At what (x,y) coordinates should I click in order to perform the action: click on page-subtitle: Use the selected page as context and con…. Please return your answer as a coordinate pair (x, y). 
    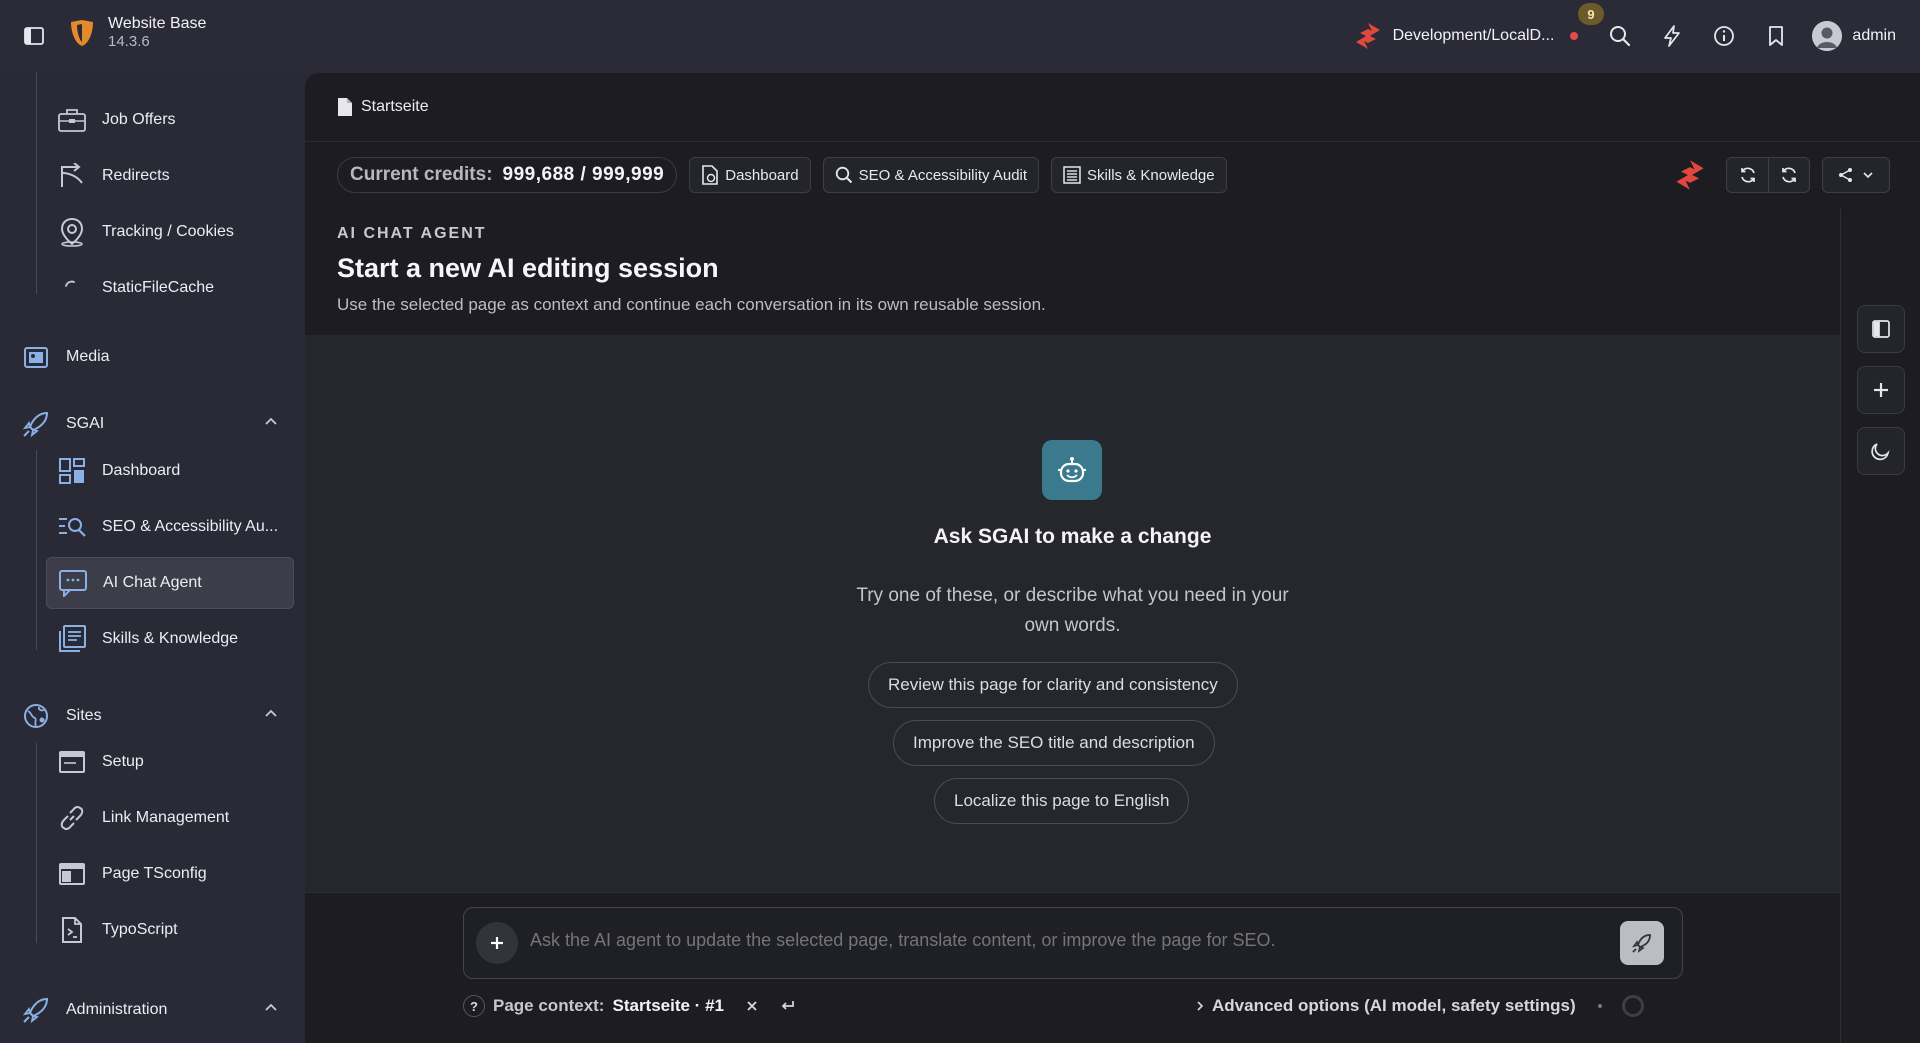
    Looking at the image, I should click on (691, 304).